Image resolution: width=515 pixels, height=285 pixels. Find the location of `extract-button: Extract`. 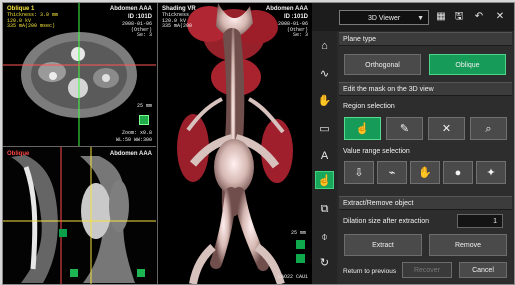

extract-button: Extract is located at coordinates (383, 245).